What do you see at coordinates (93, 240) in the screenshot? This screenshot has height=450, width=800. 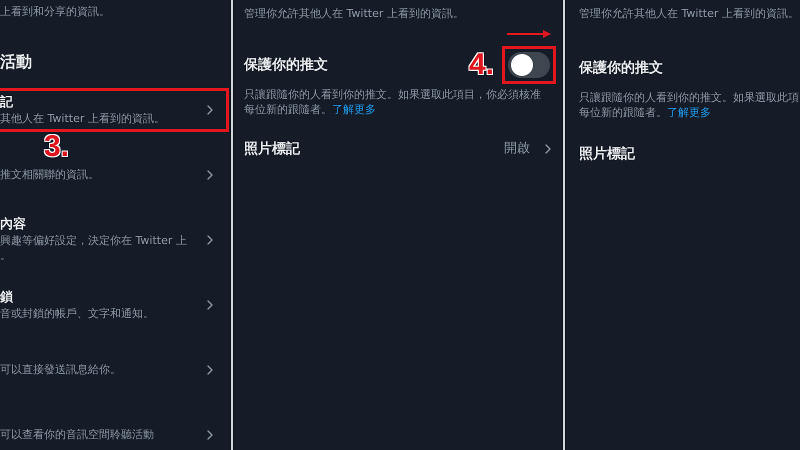 I see `item-description: 興趣等偏好設定，決定你在 Twitter 上` at bounding box center [93, 240].